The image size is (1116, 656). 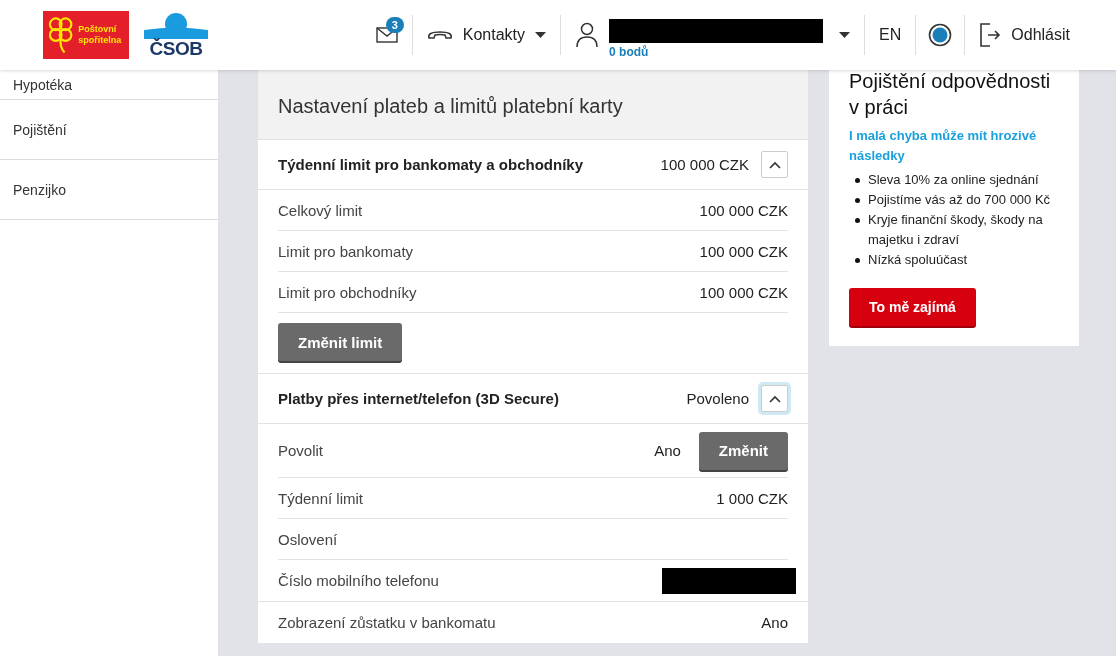 What do you see at coordinates (587, 35) in the screenshot?
I see `user-icon` at bounding box center [587, 35].